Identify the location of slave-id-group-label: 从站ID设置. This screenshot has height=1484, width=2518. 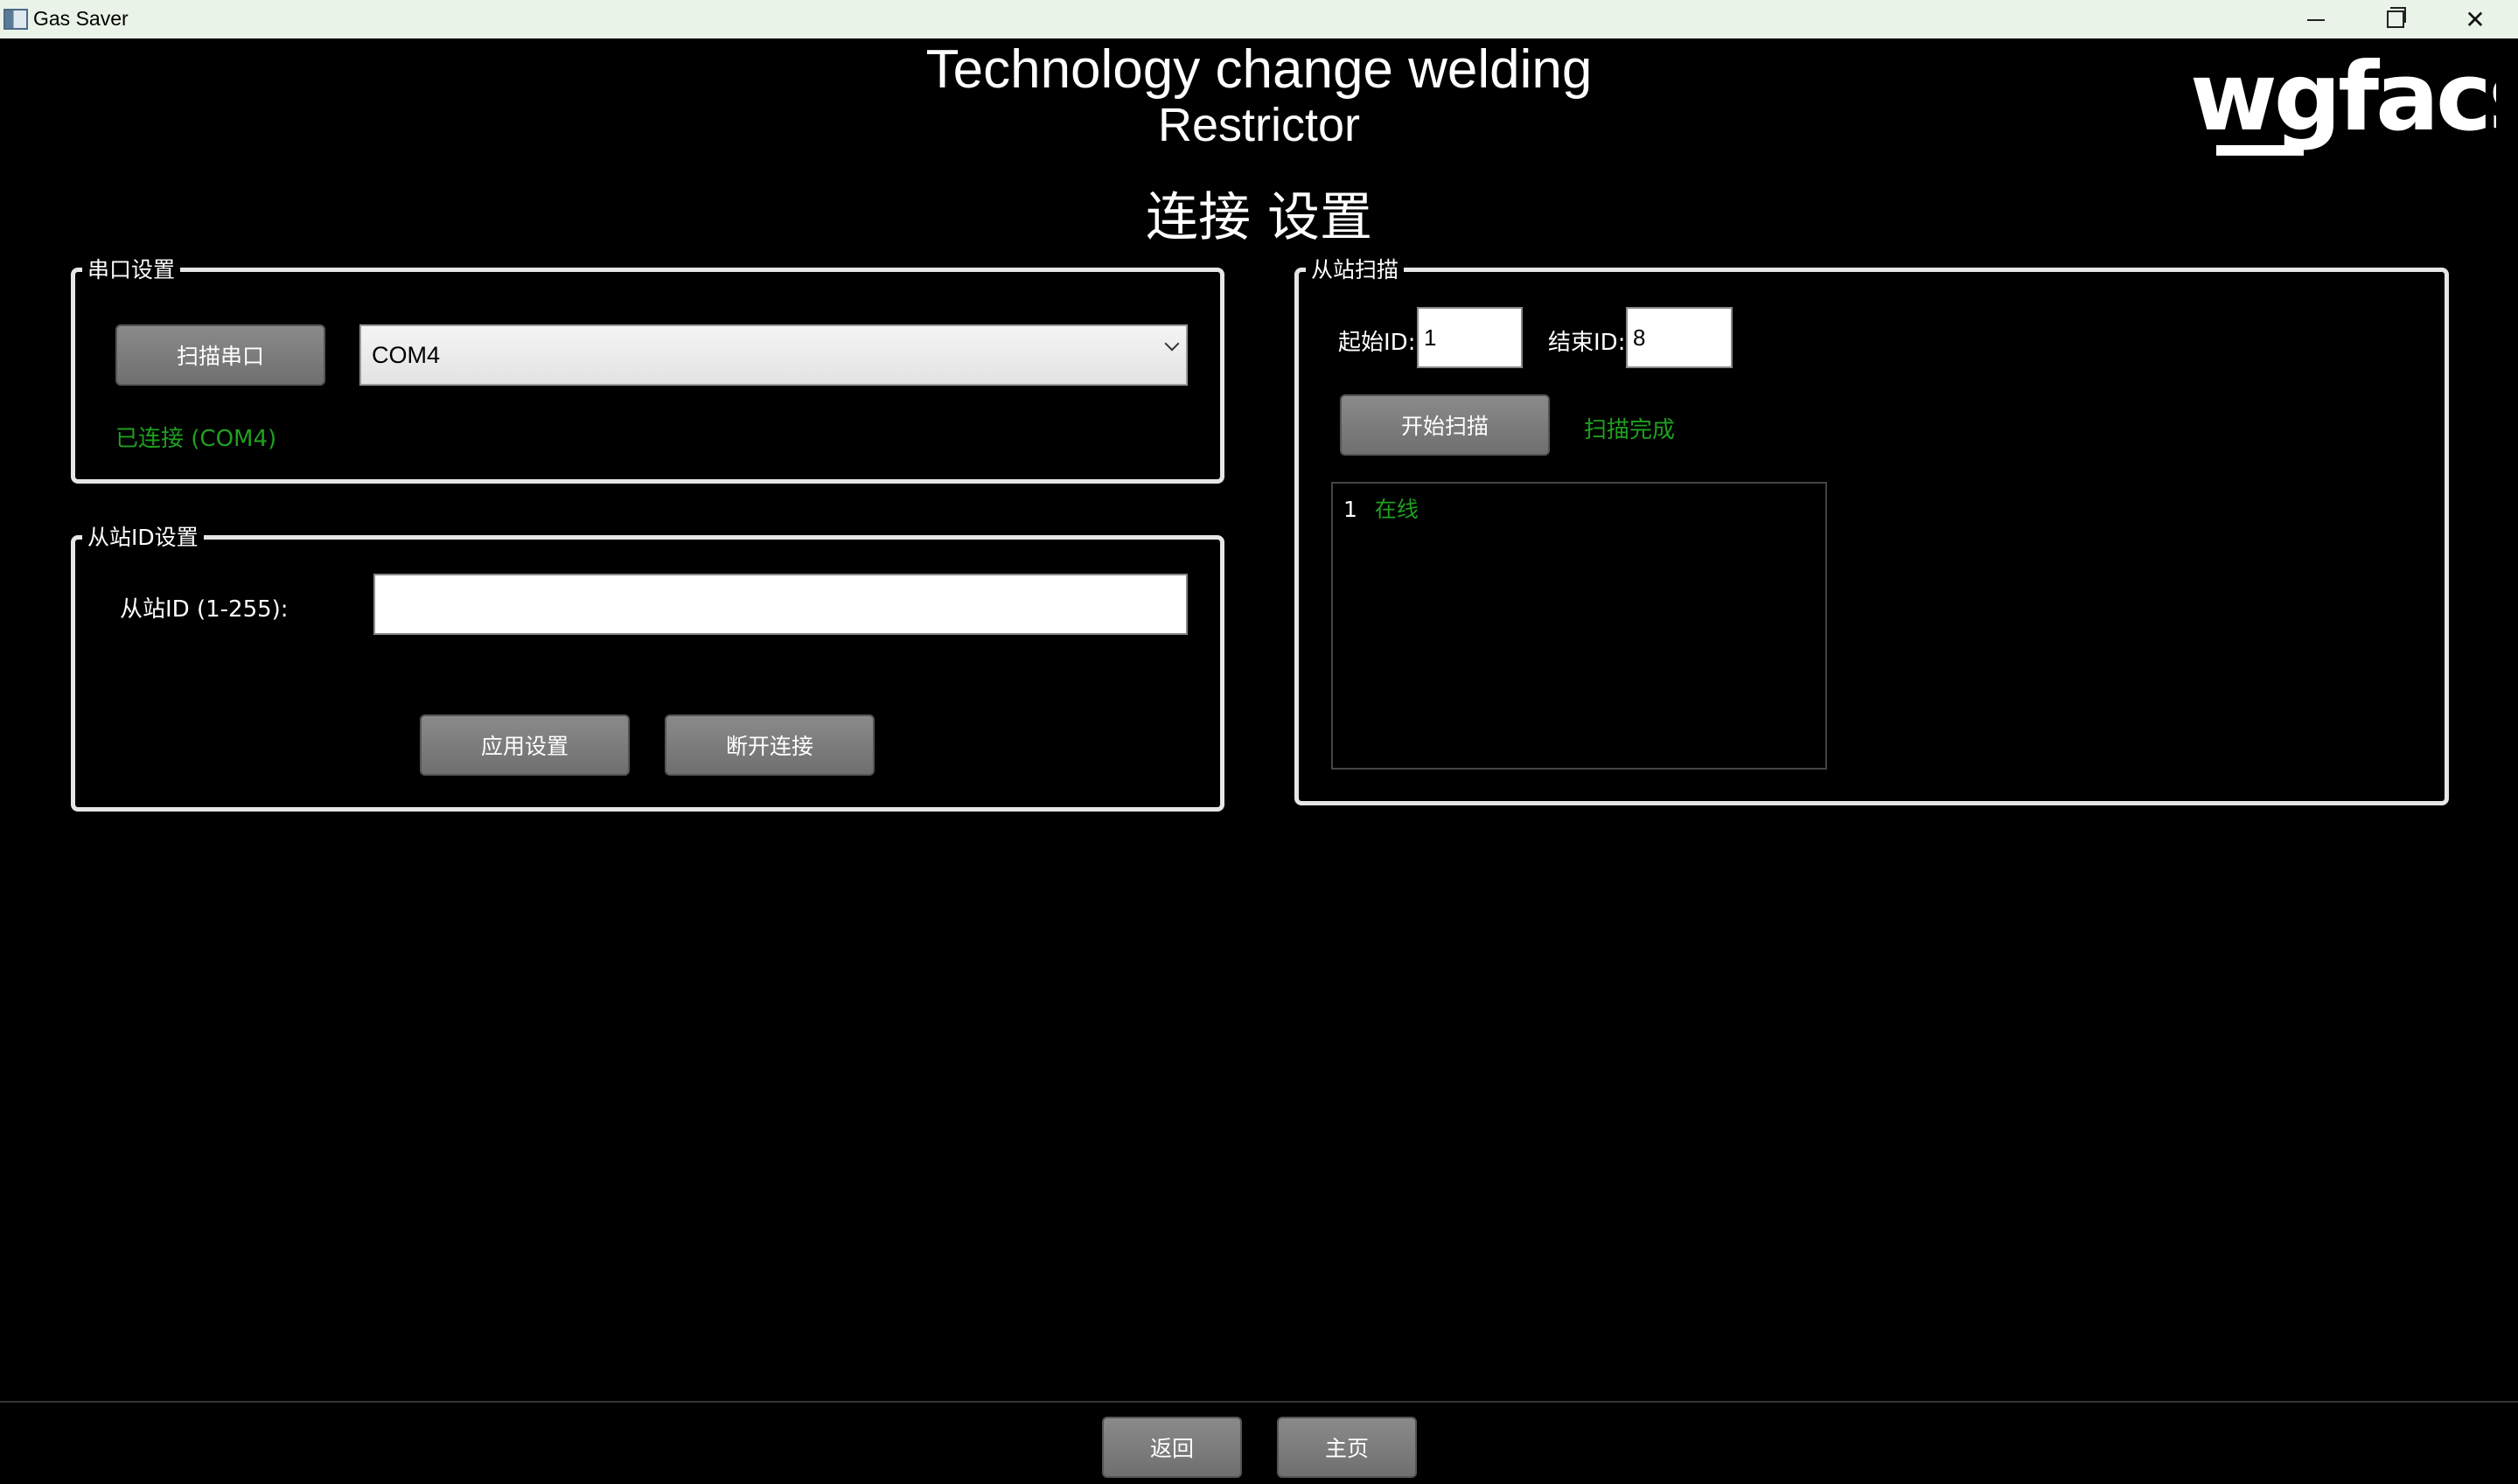
(143, 536).